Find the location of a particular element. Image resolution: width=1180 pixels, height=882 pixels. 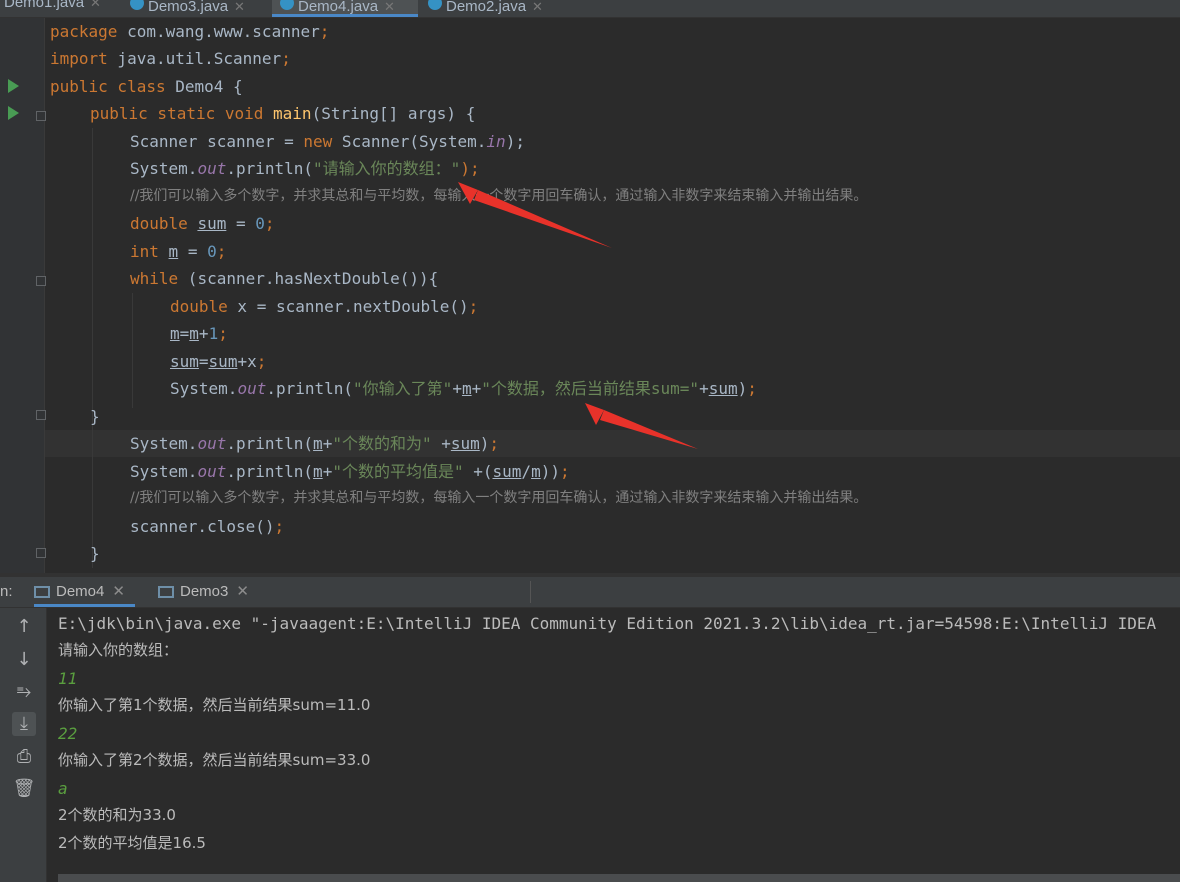

console-line: 2个数的和为33.0 is located at coordinates (117, 815).